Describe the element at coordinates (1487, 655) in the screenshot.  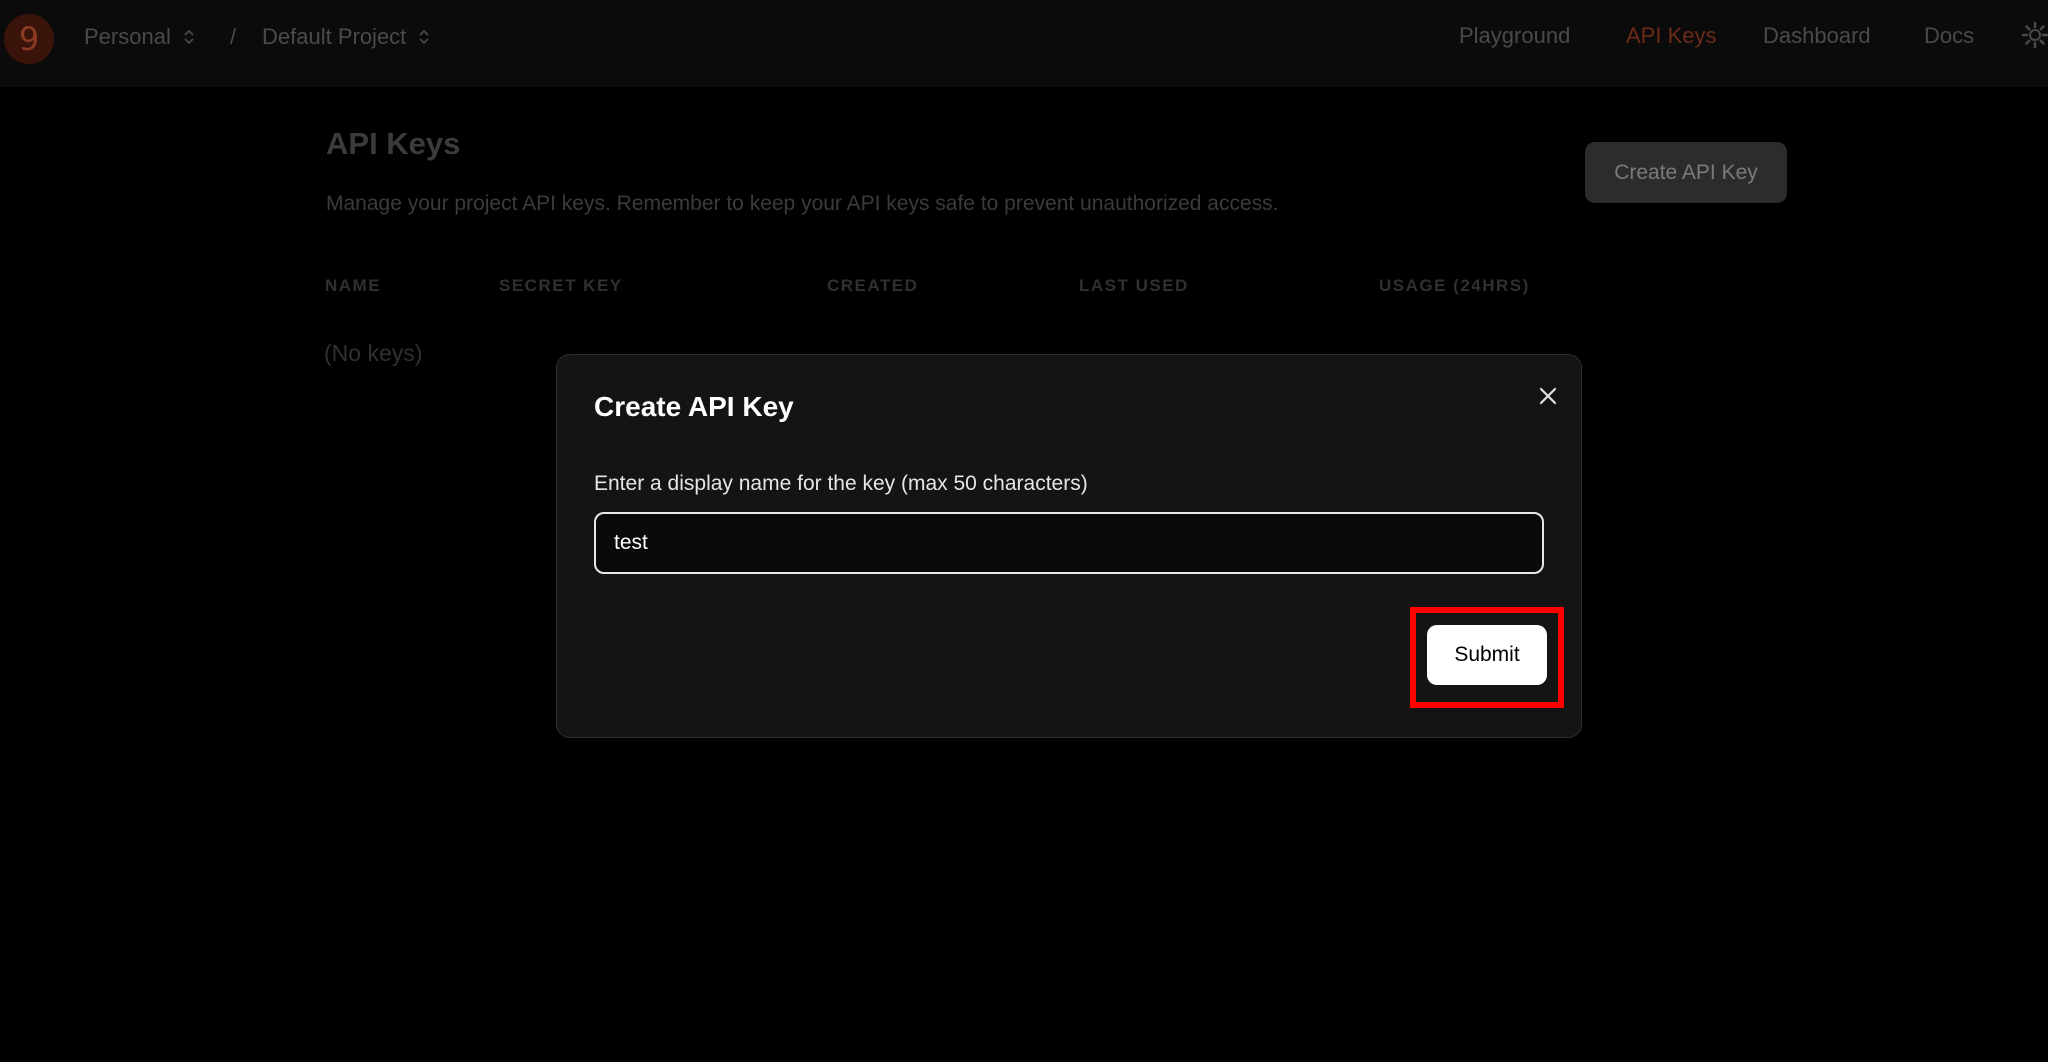
I see `submit-button: Submit` at that location.